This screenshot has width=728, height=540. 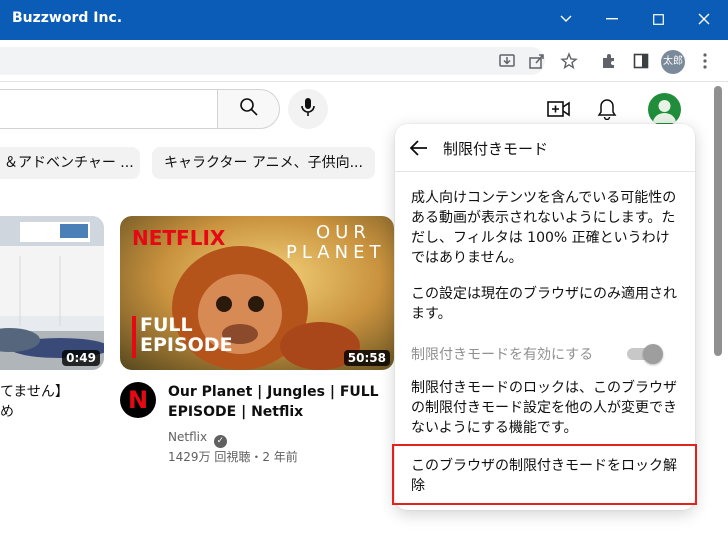 I want to click on toggle-knob, so click(x=653, y=354).